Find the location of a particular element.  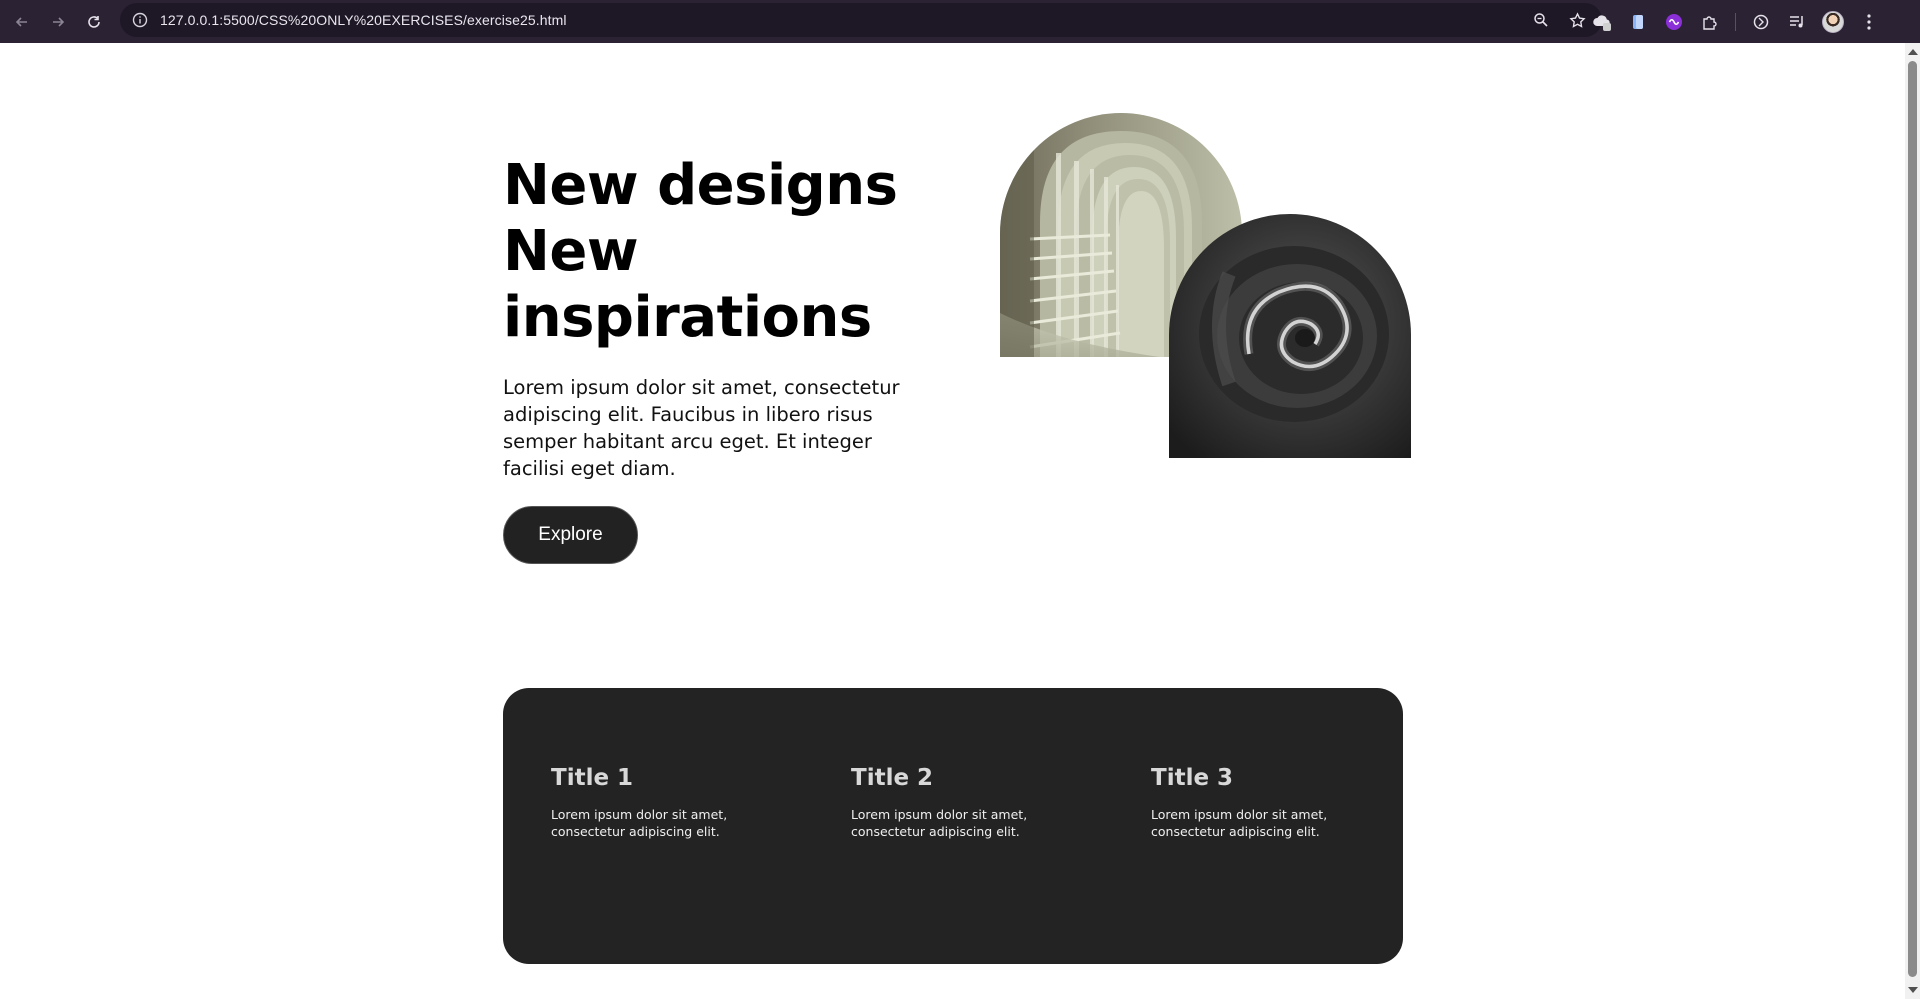

hero-title-line-2: New is located at coordinates (571, 251).